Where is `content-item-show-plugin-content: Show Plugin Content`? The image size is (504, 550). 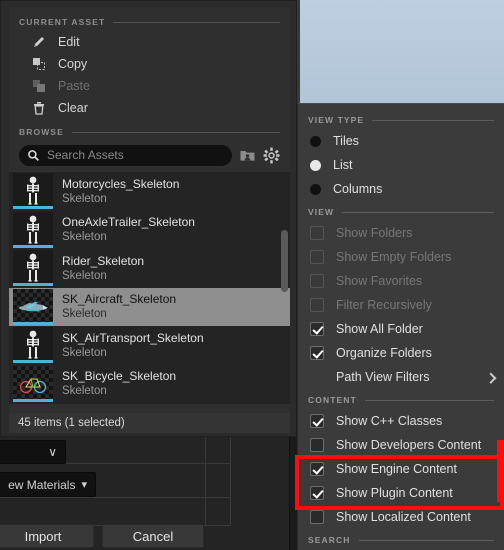 content-item-show-plugin-content: Show Plugin Content is located at coordinates (401, 493).